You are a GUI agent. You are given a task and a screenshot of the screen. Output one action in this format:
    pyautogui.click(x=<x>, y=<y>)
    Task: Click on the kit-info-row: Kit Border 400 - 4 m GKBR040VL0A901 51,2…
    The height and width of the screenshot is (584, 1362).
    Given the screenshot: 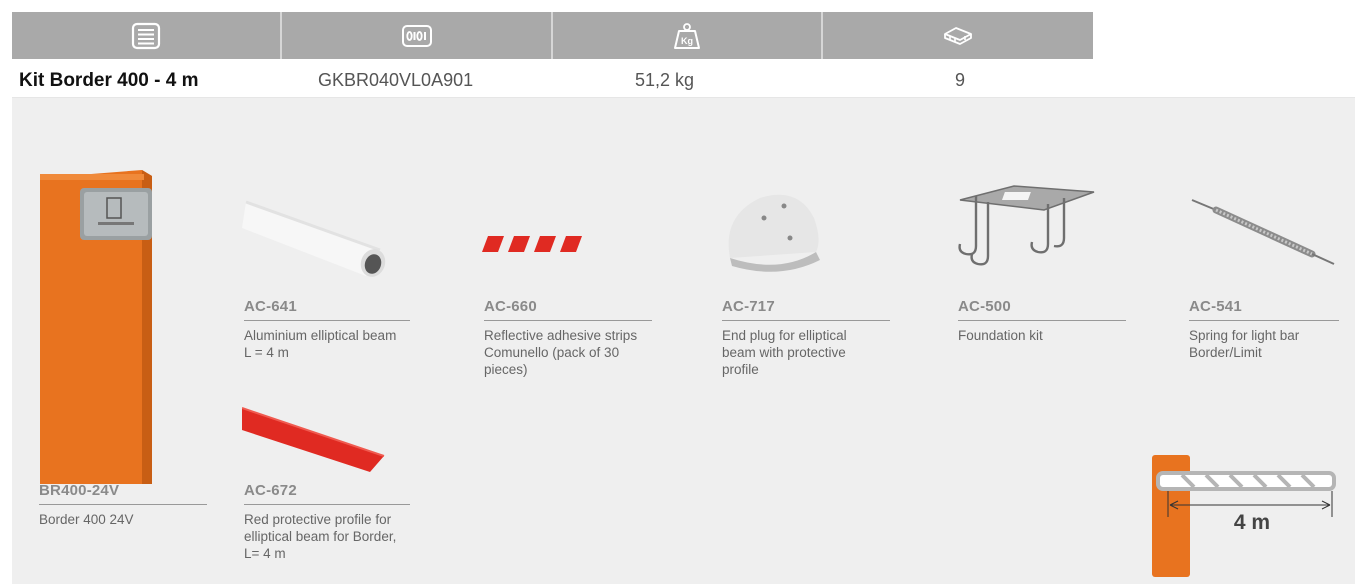 What is the action you would take?
    pyautogui.click(x=683, y=80)
    